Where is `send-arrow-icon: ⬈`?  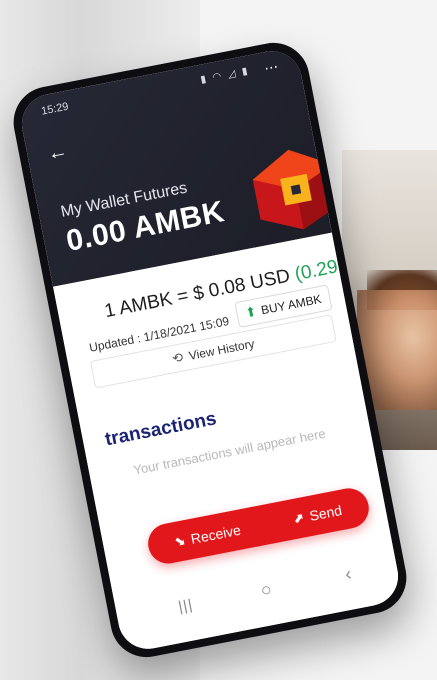 send-arrow-icon: ⬈ is located at coordinates (299, 518).